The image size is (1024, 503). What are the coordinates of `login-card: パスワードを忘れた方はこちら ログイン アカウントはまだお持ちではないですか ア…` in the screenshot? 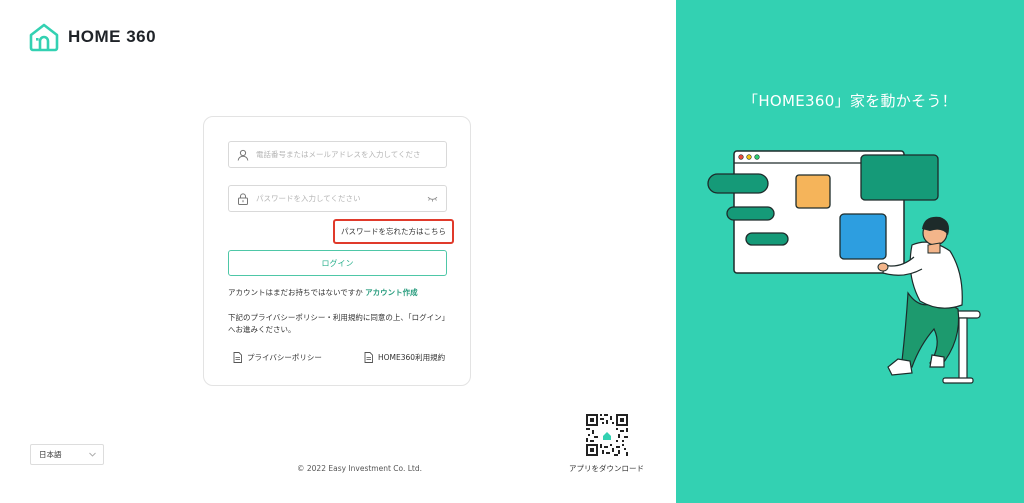 It's located at (337, 251).